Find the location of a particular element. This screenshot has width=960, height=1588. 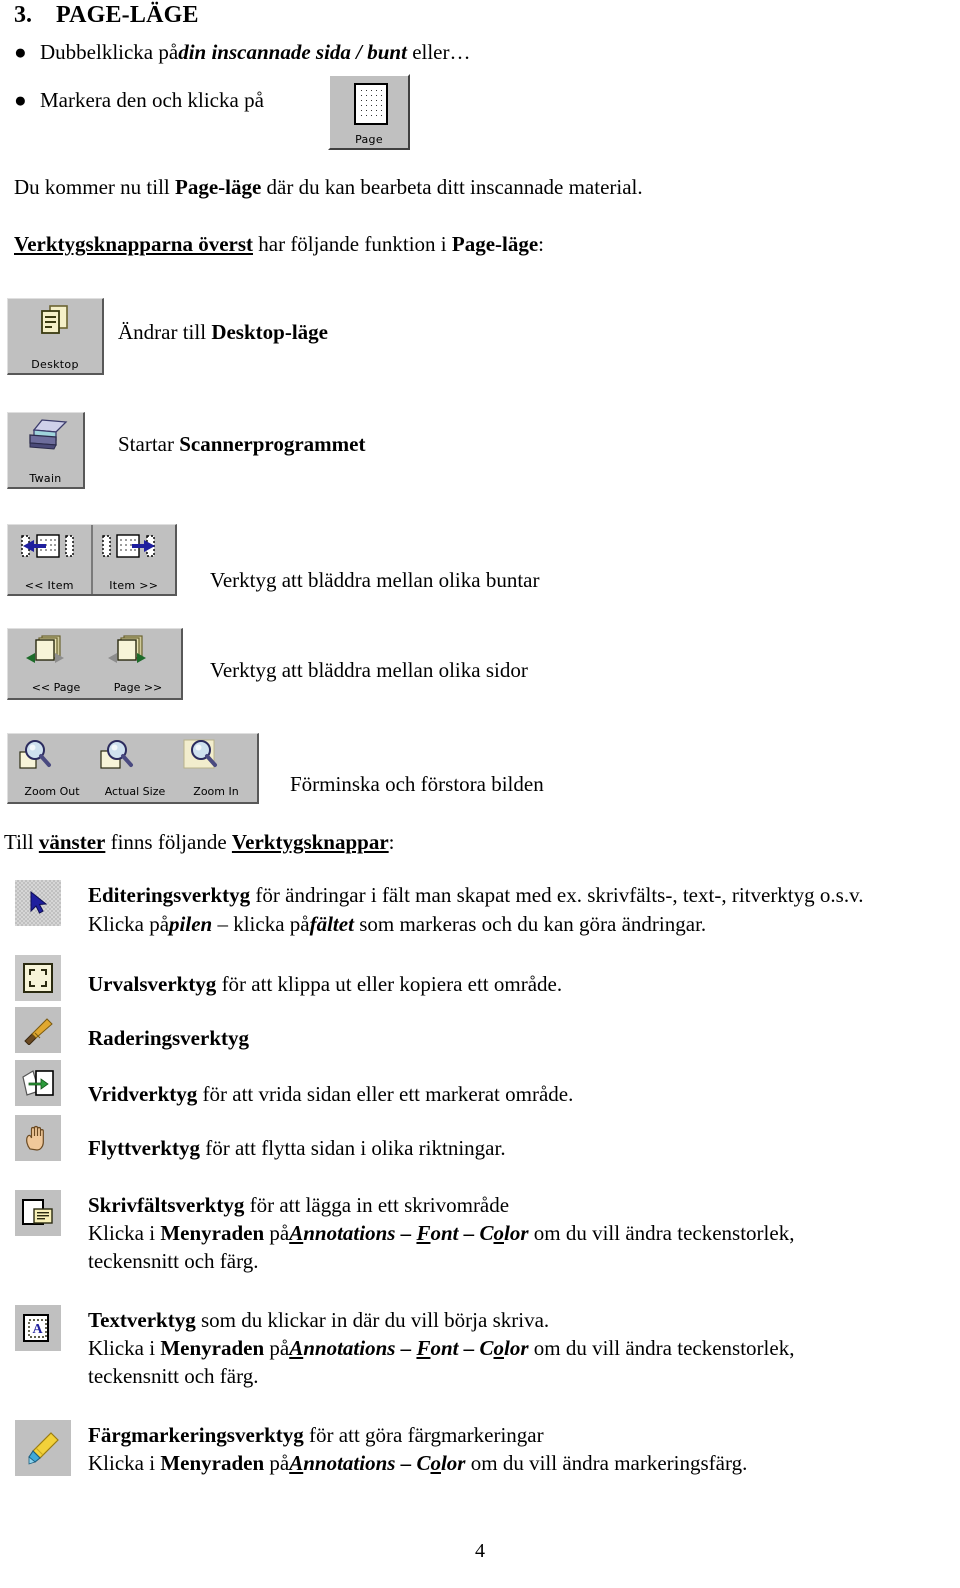

highlighter-glyph is located at coordinates (43, 1448).